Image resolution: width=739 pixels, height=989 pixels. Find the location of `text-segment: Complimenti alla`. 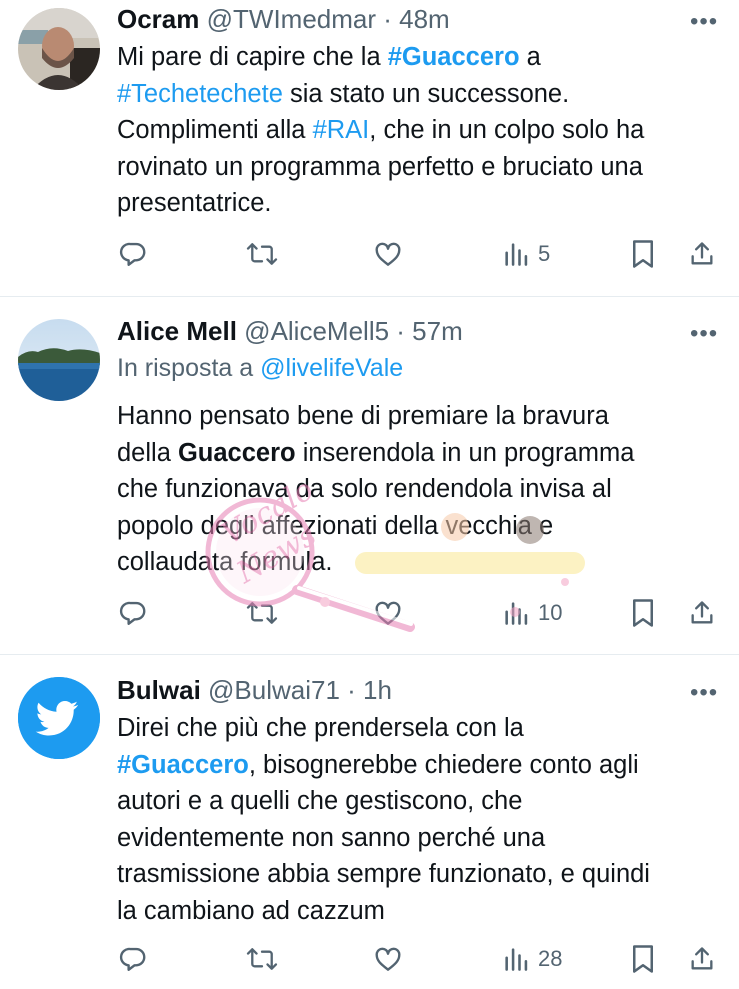

text-segment: Complimenti alla is located at coordinates (215, 130).